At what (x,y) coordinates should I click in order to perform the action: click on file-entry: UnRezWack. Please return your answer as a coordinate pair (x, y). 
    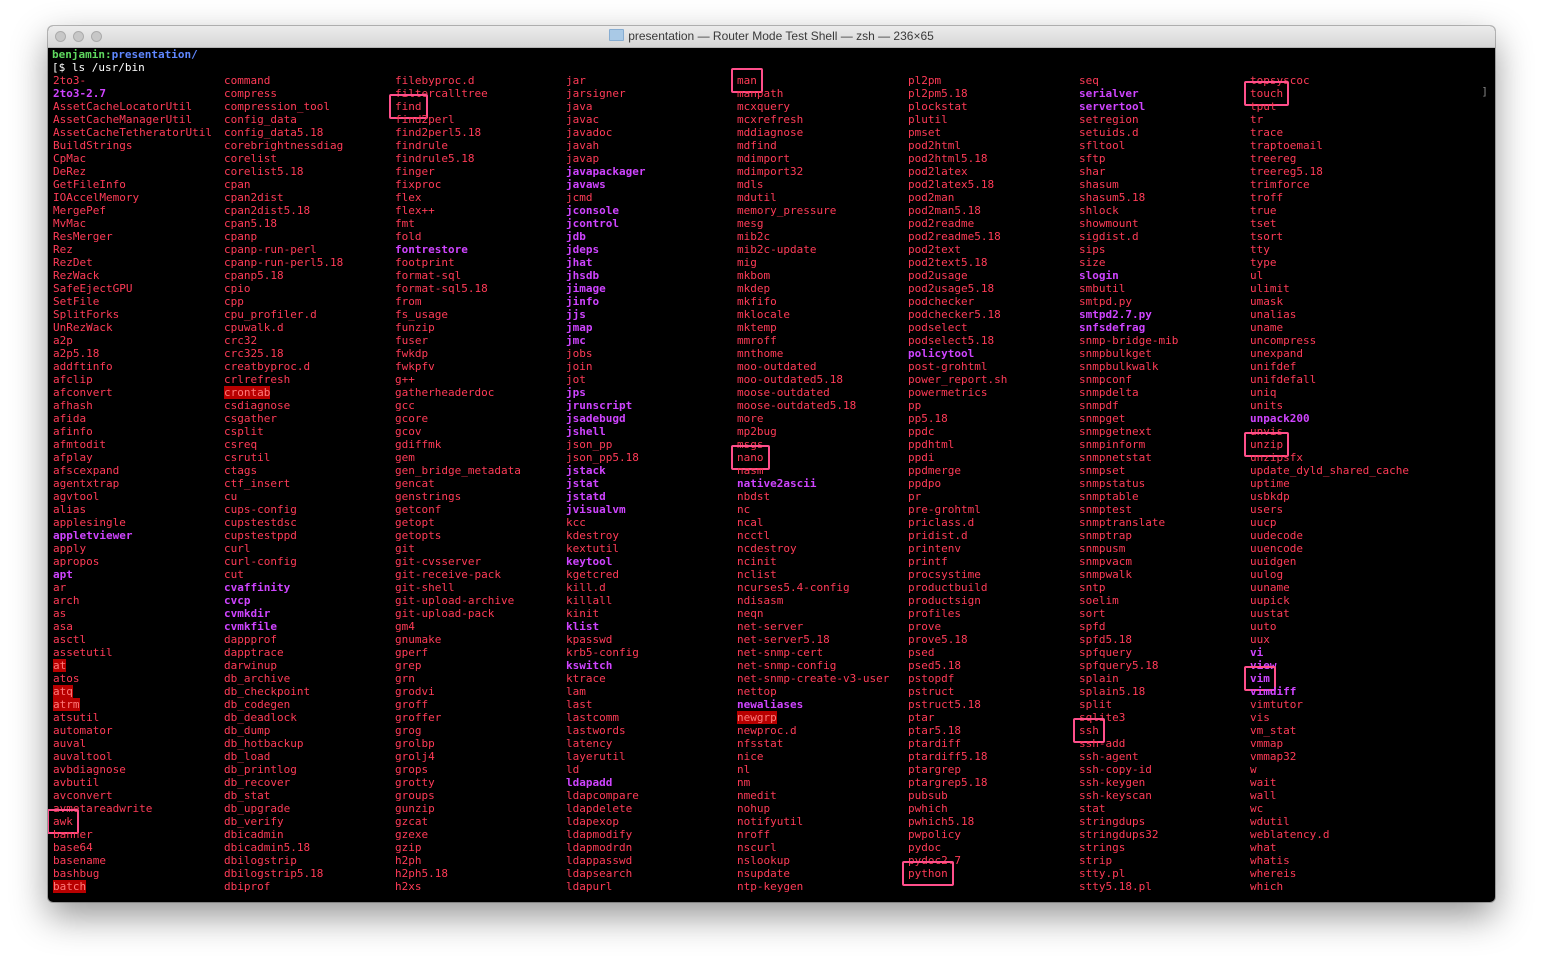
    Looking at the image, I should click on (83, 327).